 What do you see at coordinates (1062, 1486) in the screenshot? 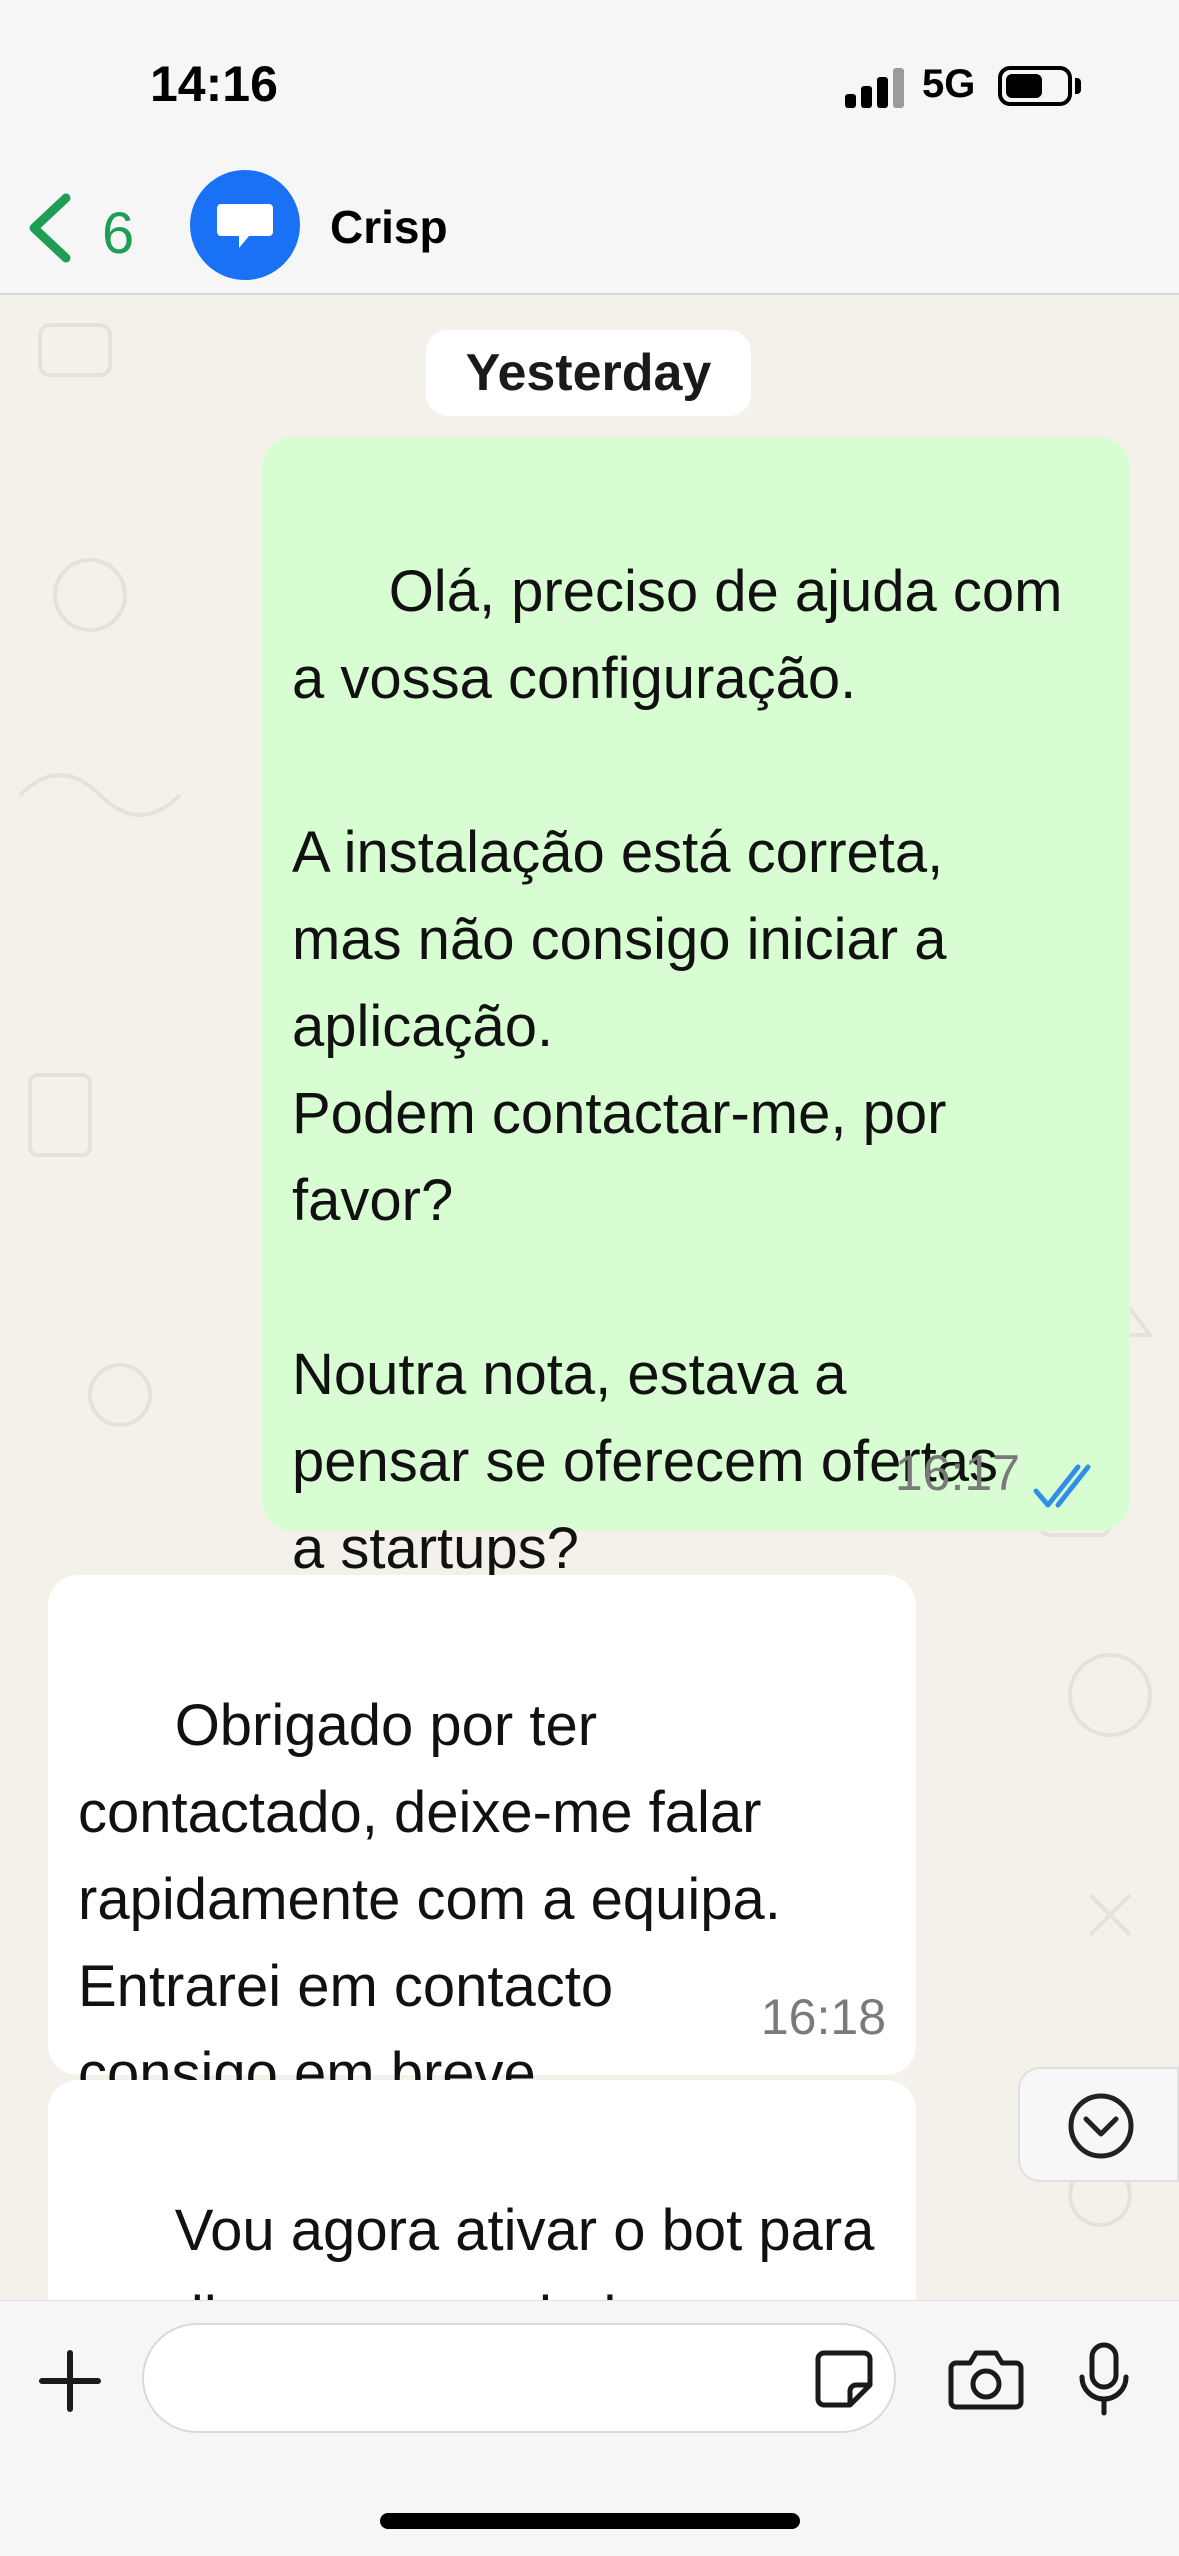
I see `double-check-icon` at bounding box center [1062, 1486].